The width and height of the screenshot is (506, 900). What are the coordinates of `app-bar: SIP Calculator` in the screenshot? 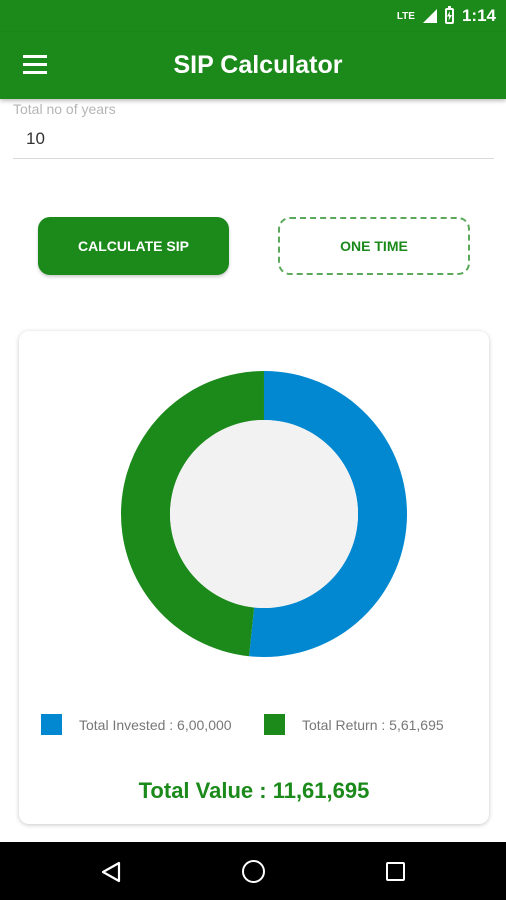 It's located at (253, 65).